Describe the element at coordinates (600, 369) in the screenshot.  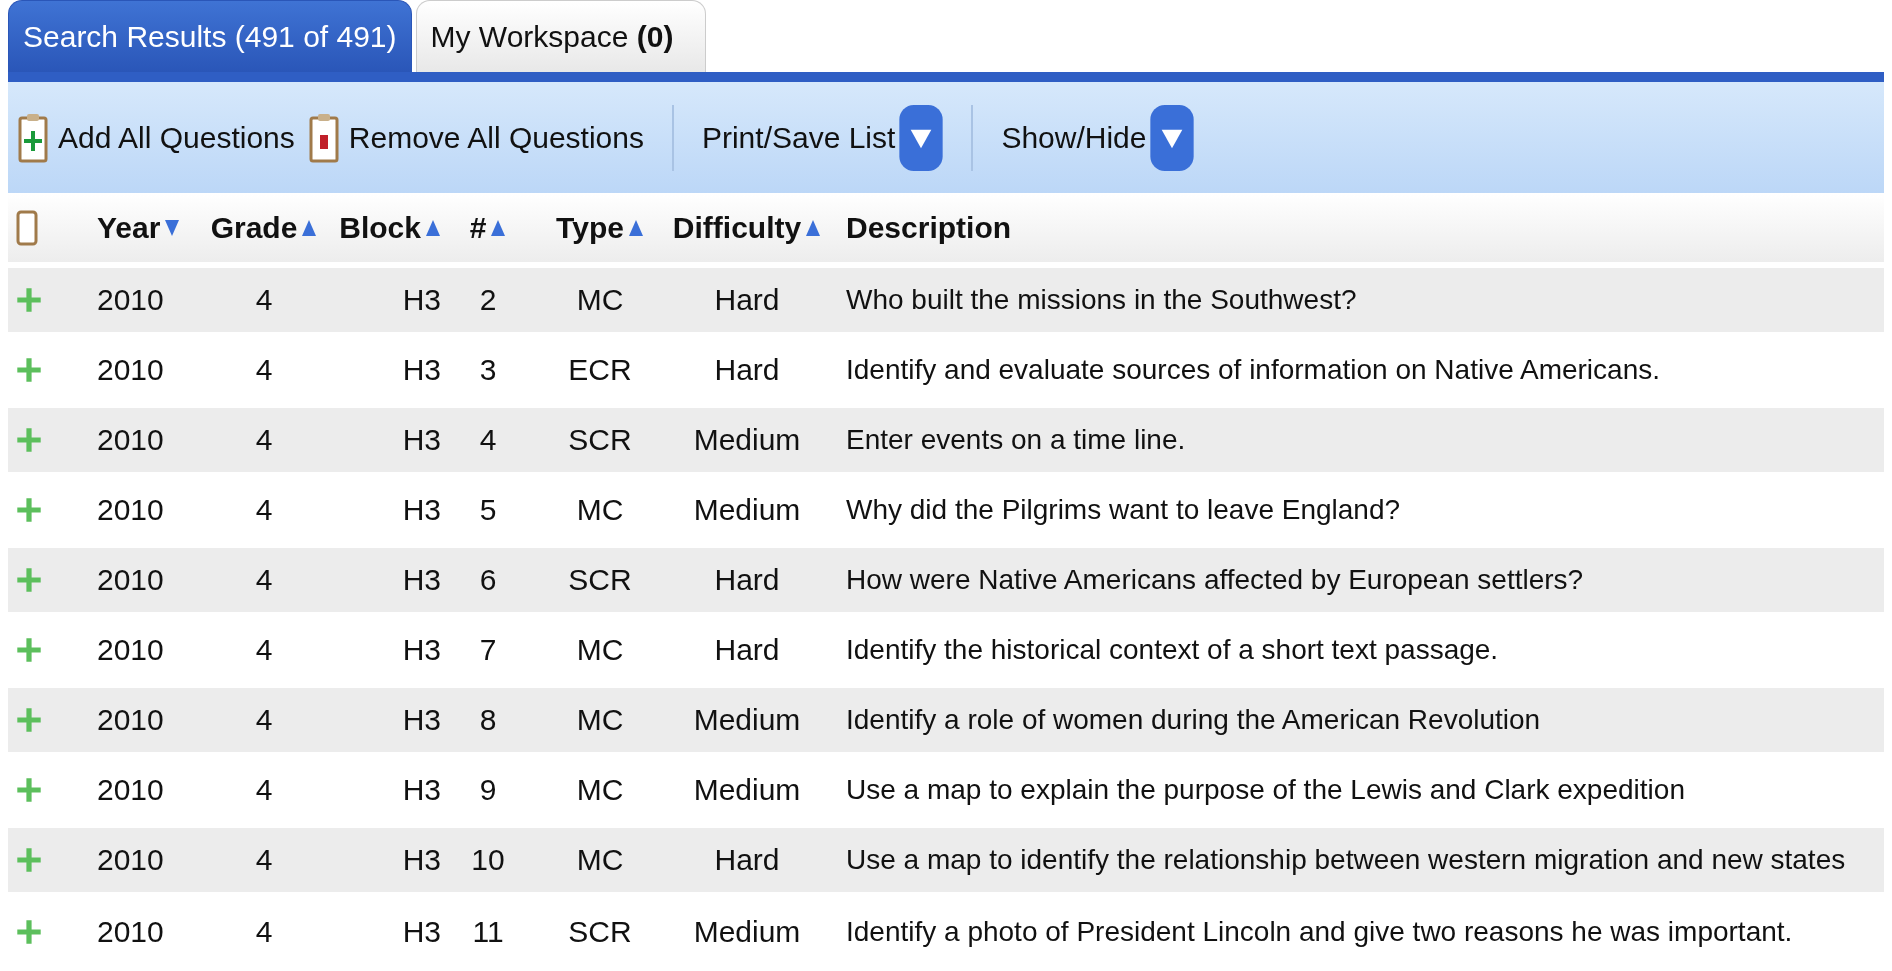
I see `table-cell: ECR` at that location.